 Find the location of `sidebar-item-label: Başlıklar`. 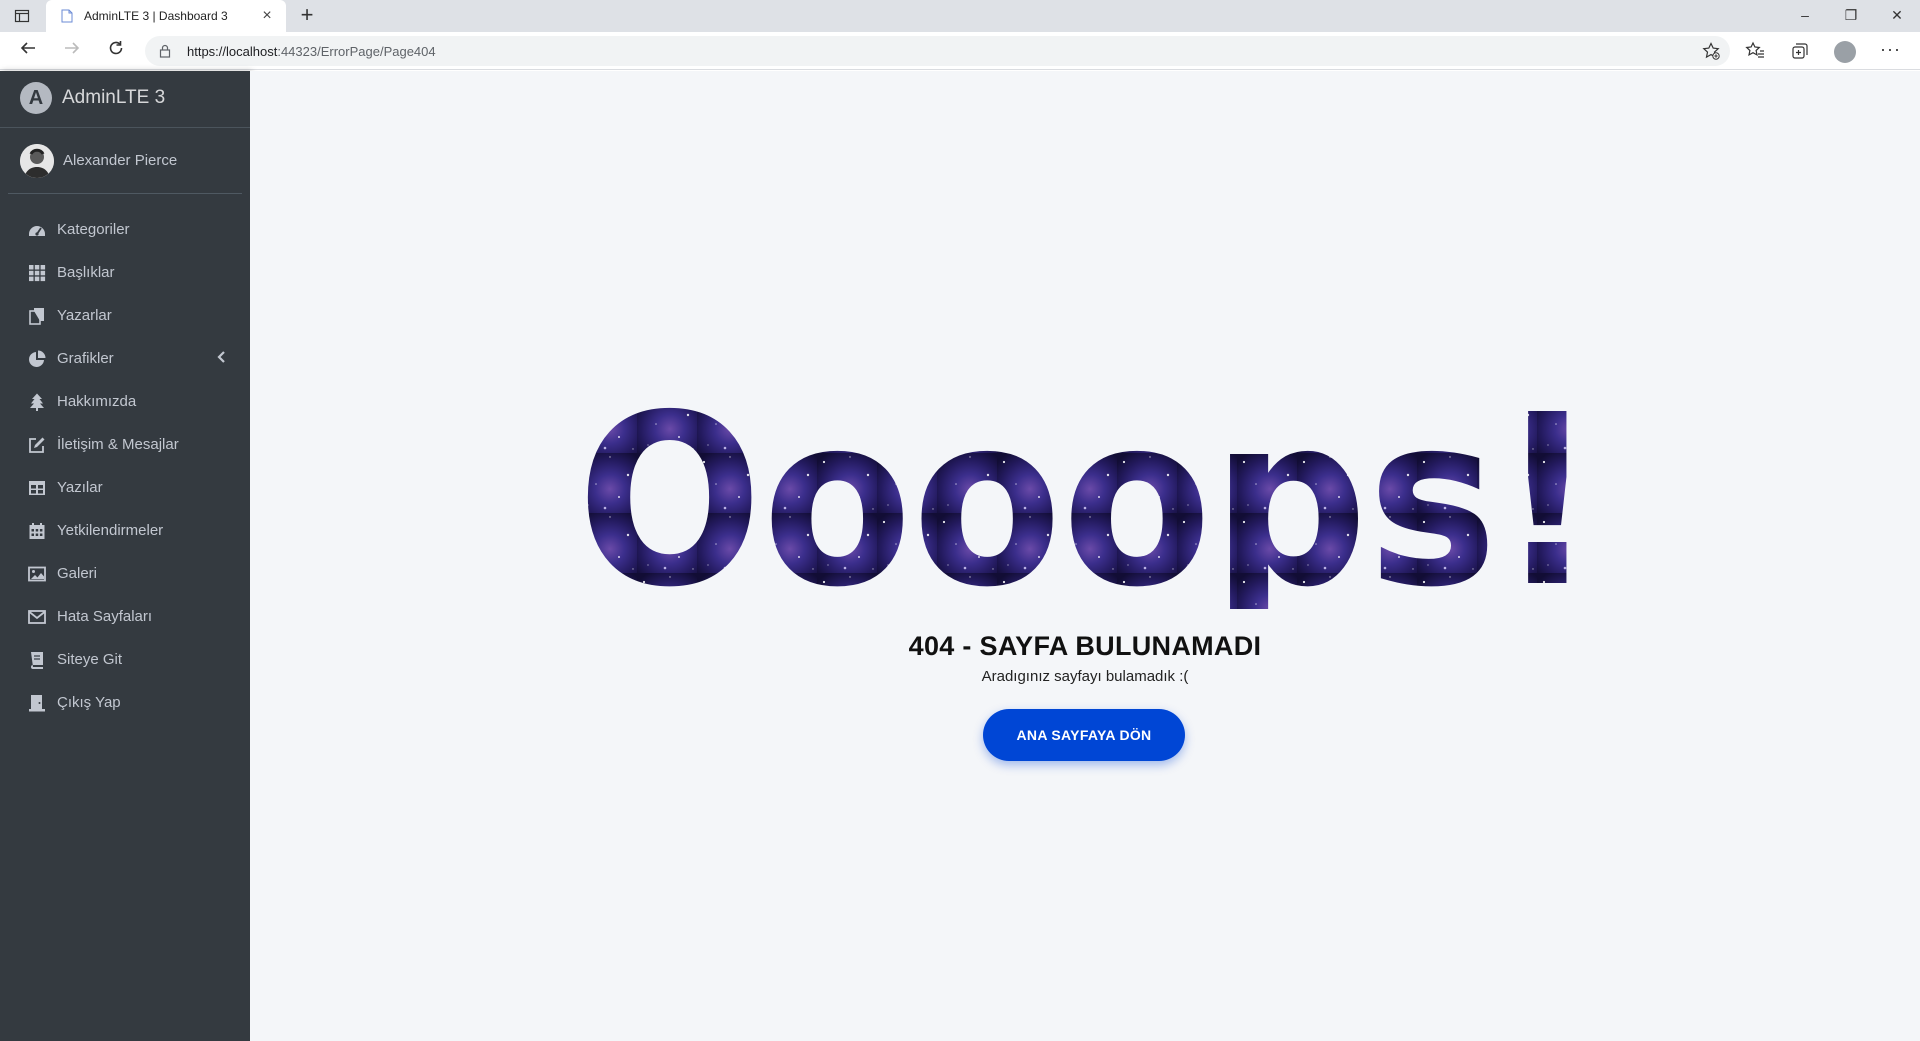

sidebar-item-label: Başlıklar is located at coordinates (86, 272).